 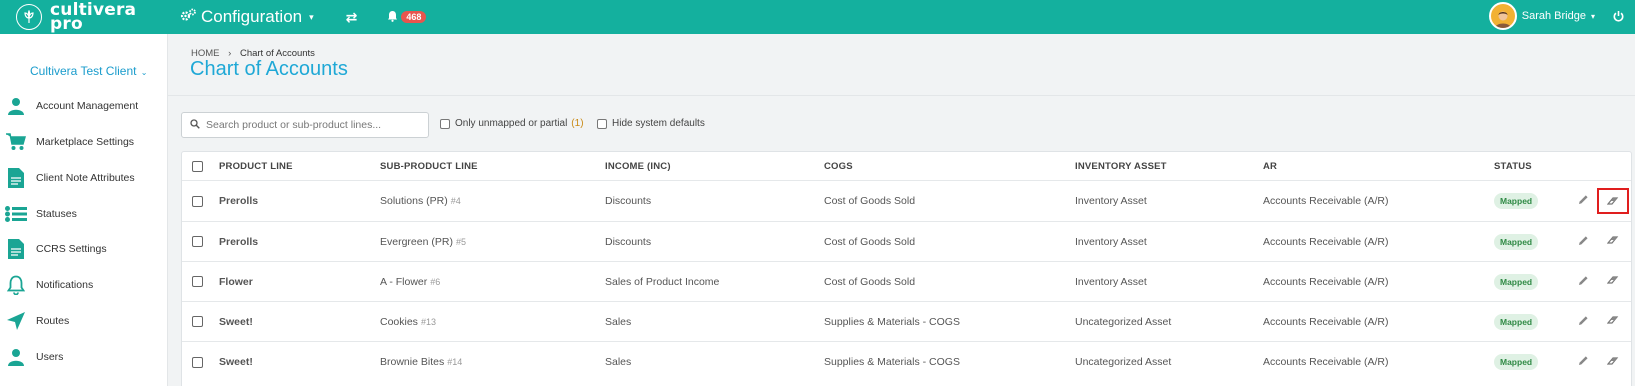 What do you see at coordinates (421, 362) in the screenshot?
I see `sub-product-line-cell: Brownie Bites #14` at bounding box center [421, 362].